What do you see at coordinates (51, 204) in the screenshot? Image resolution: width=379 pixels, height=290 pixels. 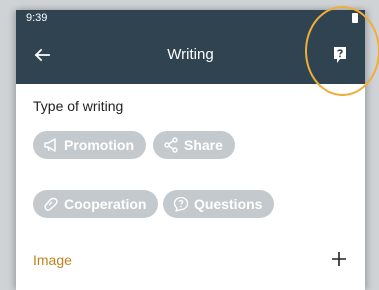 I see `handshake-icon` at bounding box center [51, 204].